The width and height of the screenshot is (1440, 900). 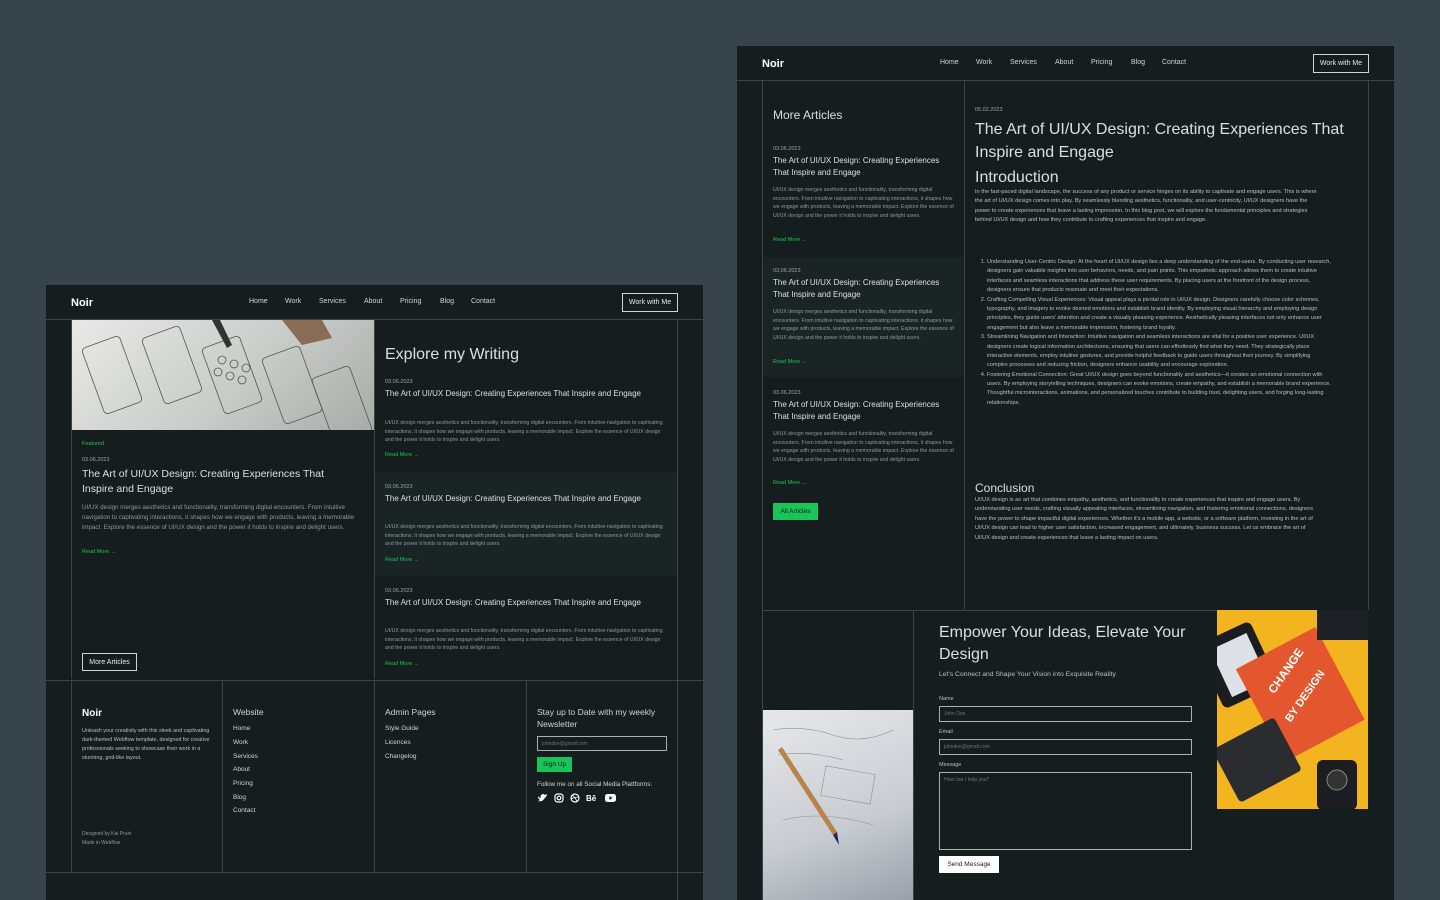 What do you see at coordinates (602, 743) in the screenshot?
I see `newsletter-email-input: johndoe@gmail.com` at bounding box center [602, 743].